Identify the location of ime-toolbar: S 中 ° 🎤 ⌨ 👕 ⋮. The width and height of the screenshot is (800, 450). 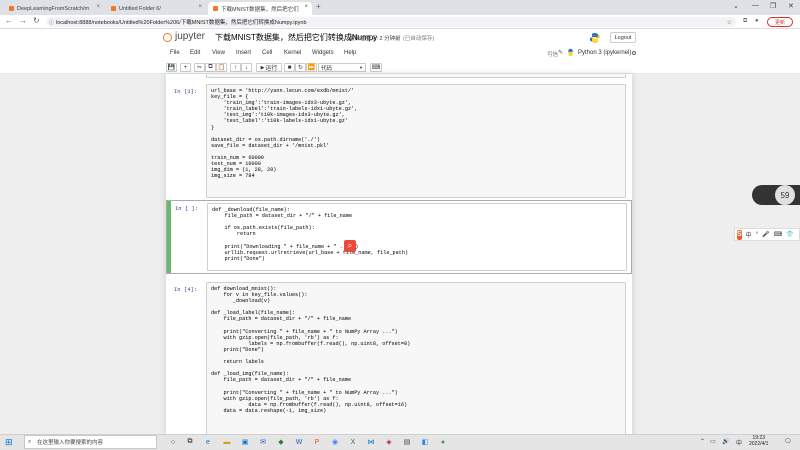
(767, 234).